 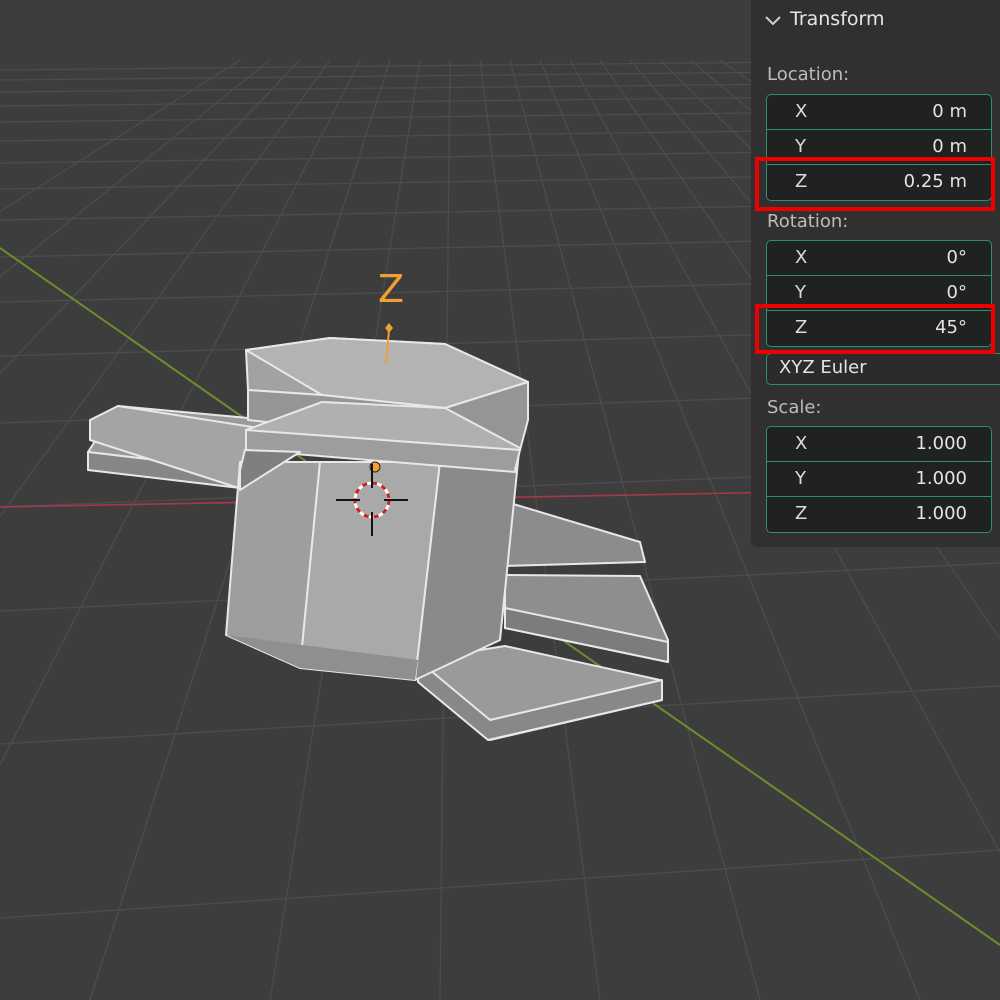 I want to click on location-x-field: X 0 m, so click(x=879, y=112).